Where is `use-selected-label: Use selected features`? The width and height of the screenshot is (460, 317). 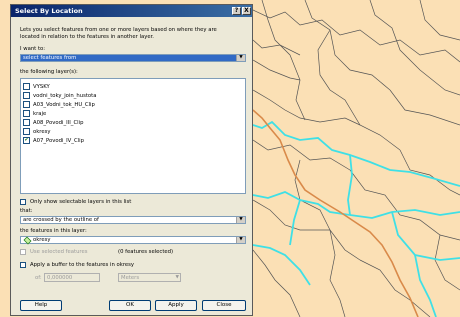 use-selected-label: Use selected features is located at coordinates (59, 252).